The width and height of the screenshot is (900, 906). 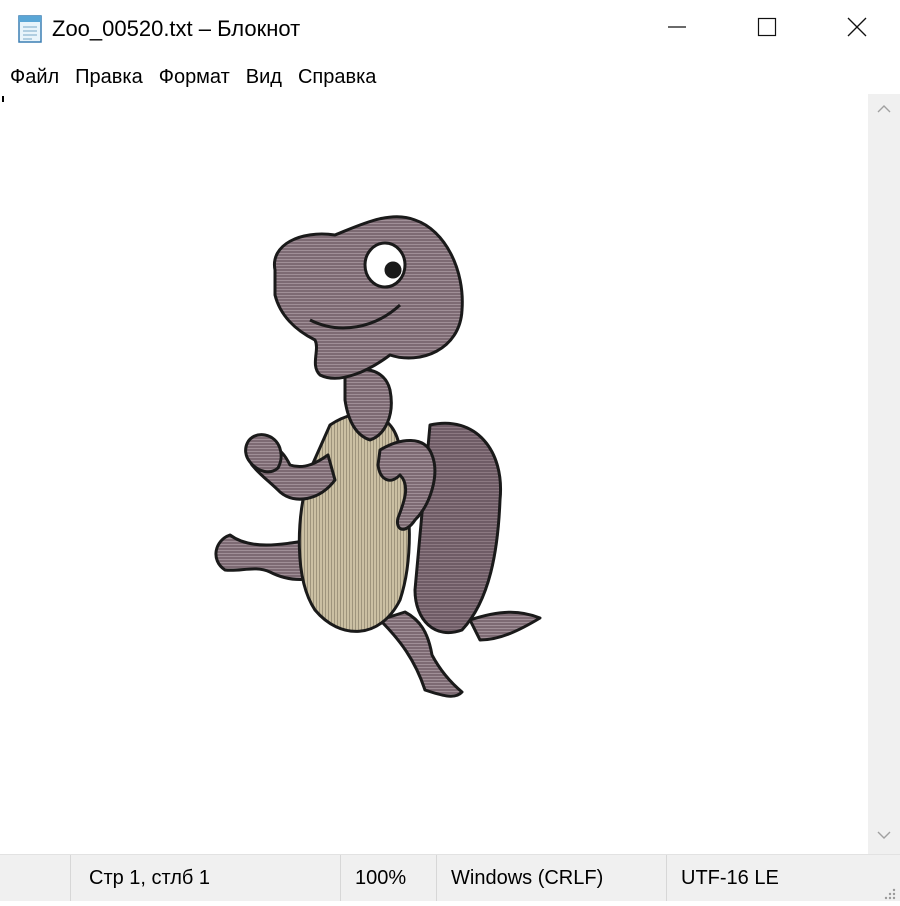 I want to click on scroll-up-button, so click(x=884, y=111).